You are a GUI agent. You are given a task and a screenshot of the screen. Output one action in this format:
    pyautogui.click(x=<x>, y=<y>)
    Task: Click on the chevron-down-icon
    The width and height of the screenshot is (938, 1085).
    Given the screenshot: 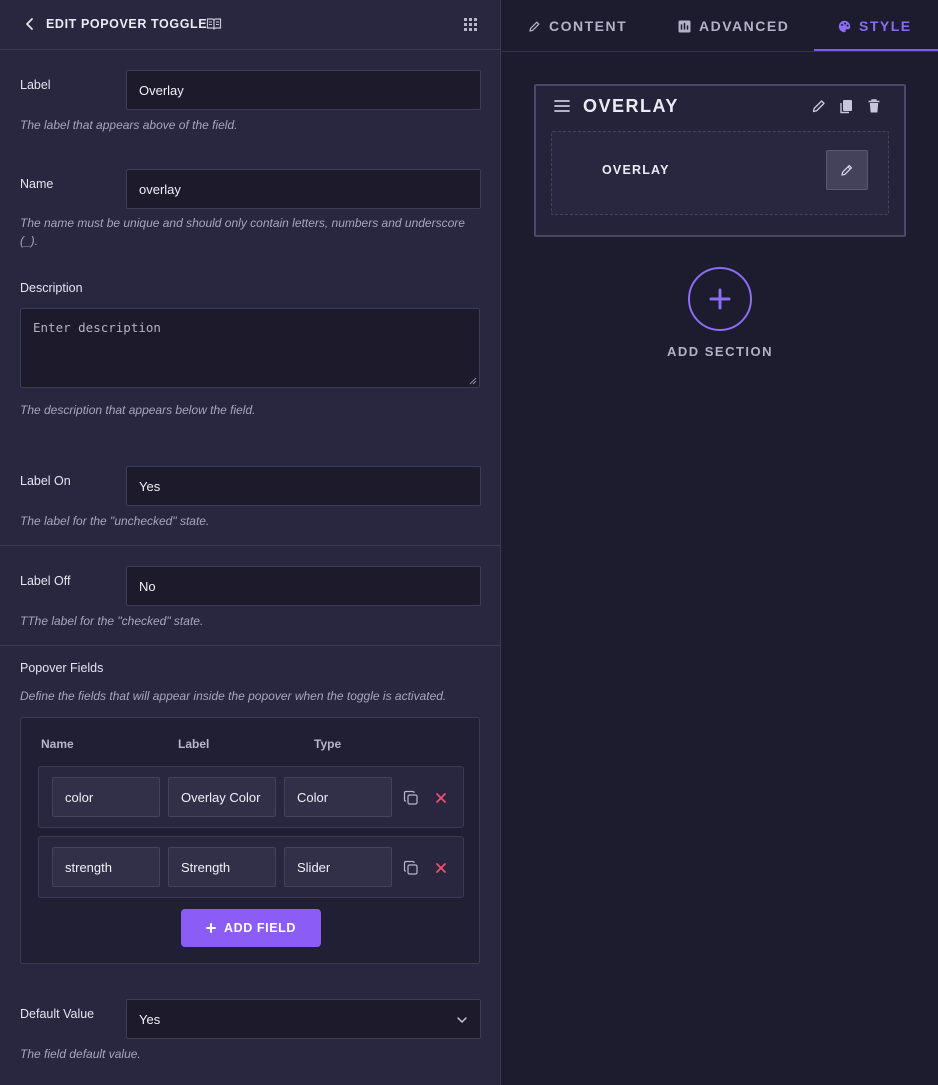 What is the action you would take?
    pyautogui.click(x=462, y=1020)
    